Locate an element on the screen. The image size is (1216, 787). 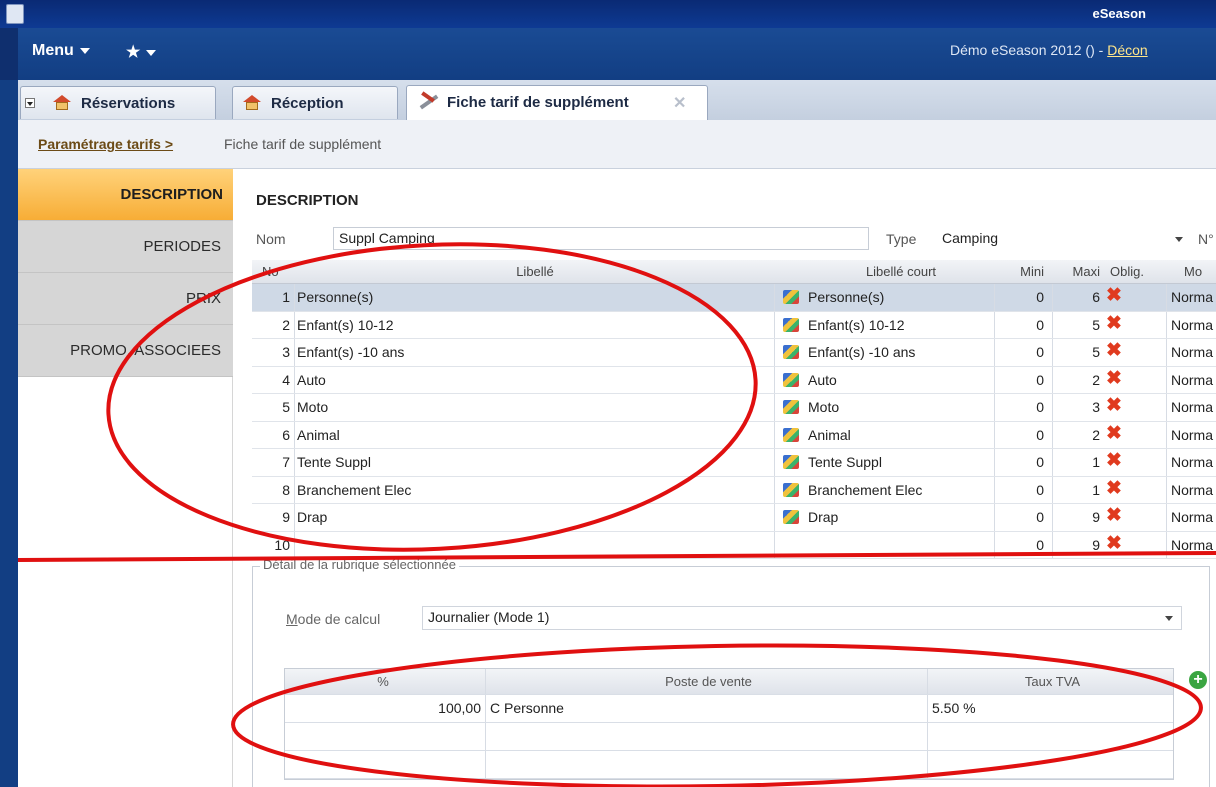
poste-table-header: % Poste de vente Taux TVA is located at coordinates (729, 682).